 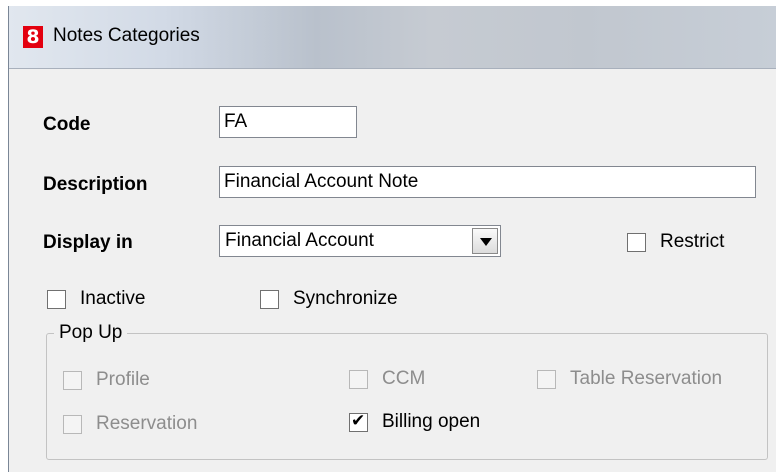 What do you see at coordinates (147, 423) in the screenshot?
I see `reservation-label: Reservation` at bounding box center [147, 423].